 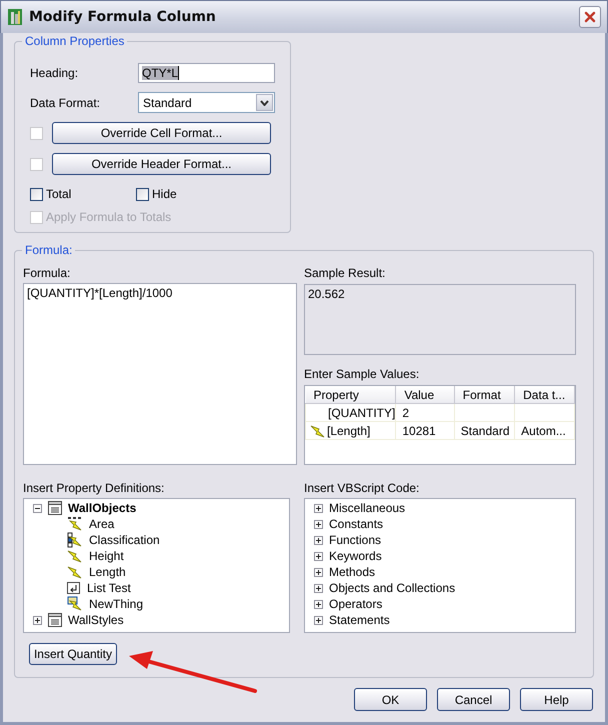 What do you see at coordinates (107, 572) in the screenshot?
I see `tree-item: Length` at bounding box center [107, 572].